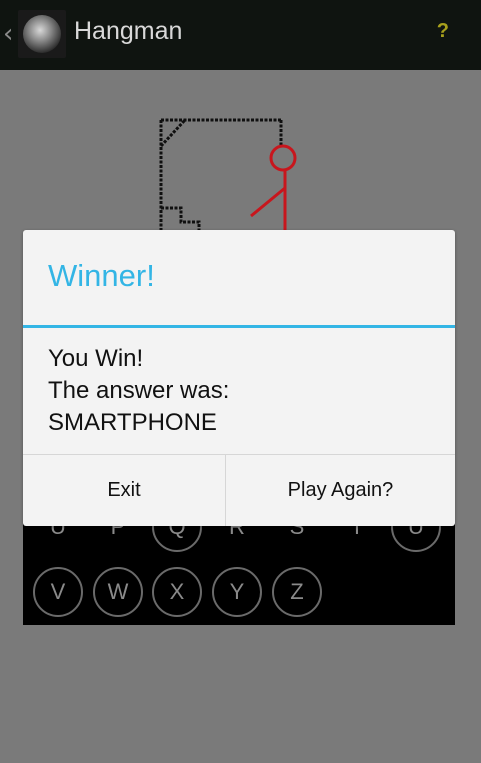 Image resolution: width=481 pixels, height=763 pixels. I want to click on app-logo, so click(42, 34).